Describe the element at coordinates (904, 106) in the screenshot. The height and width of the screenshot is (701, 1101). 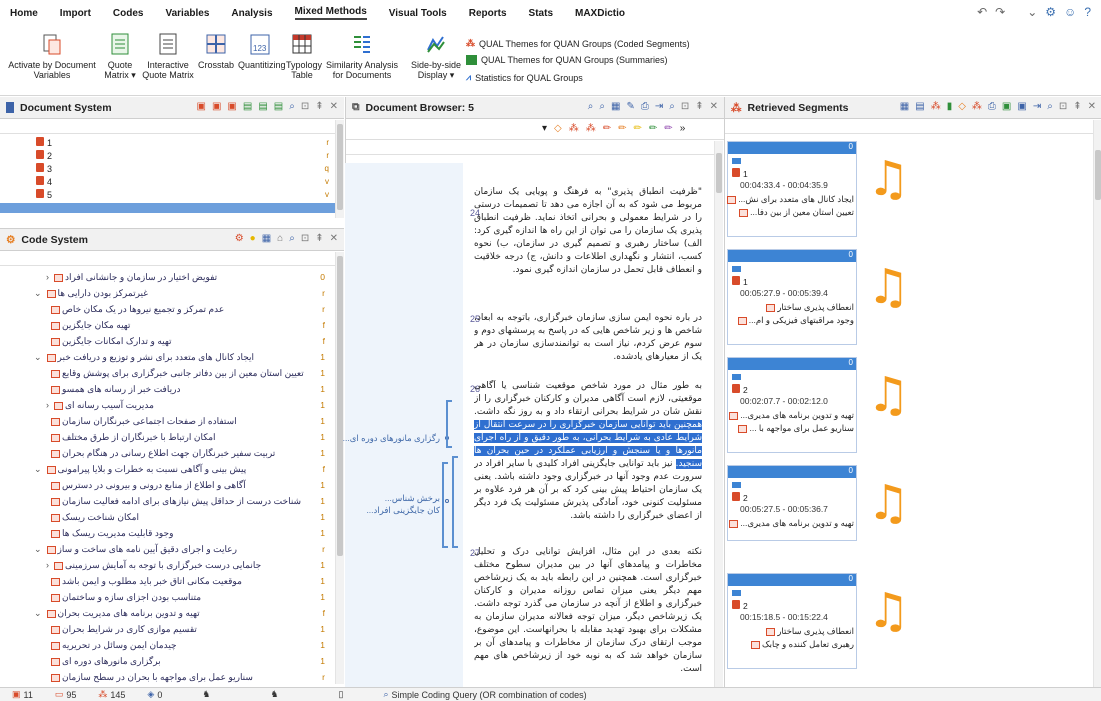
I see `table-icon: ▦` at that location.